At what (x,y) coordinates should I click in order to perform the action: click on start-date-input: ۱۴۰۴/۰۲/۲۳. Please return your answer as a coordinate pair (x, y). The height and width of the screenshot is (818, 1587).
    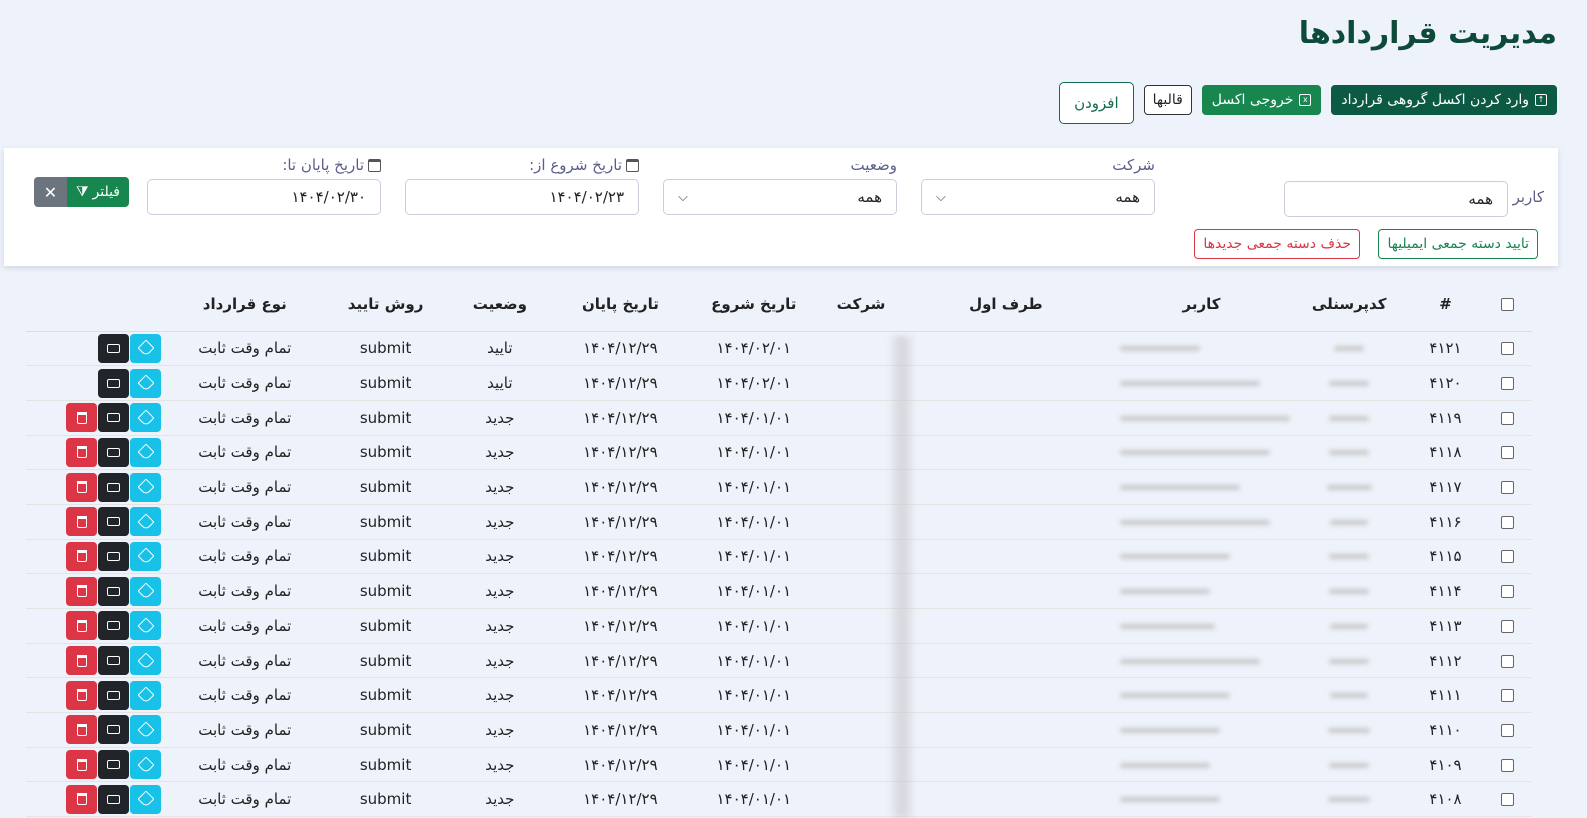
    Looking at the image, I should click on (522, 197).